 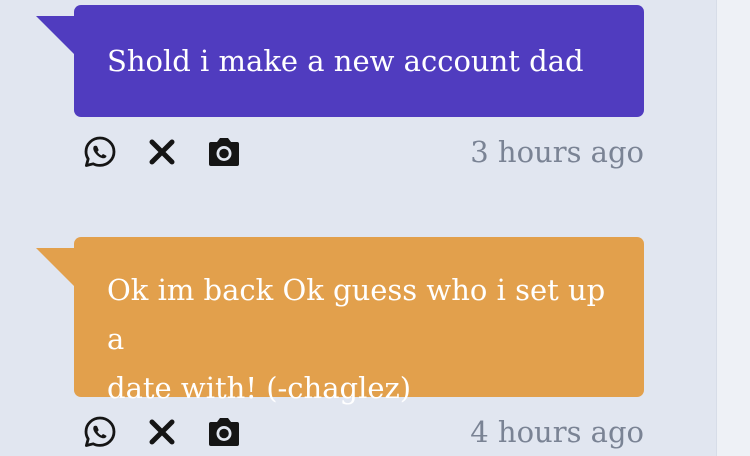 I want to click on message-timestamp: 3 hours ago, so click(x=557, y=152).